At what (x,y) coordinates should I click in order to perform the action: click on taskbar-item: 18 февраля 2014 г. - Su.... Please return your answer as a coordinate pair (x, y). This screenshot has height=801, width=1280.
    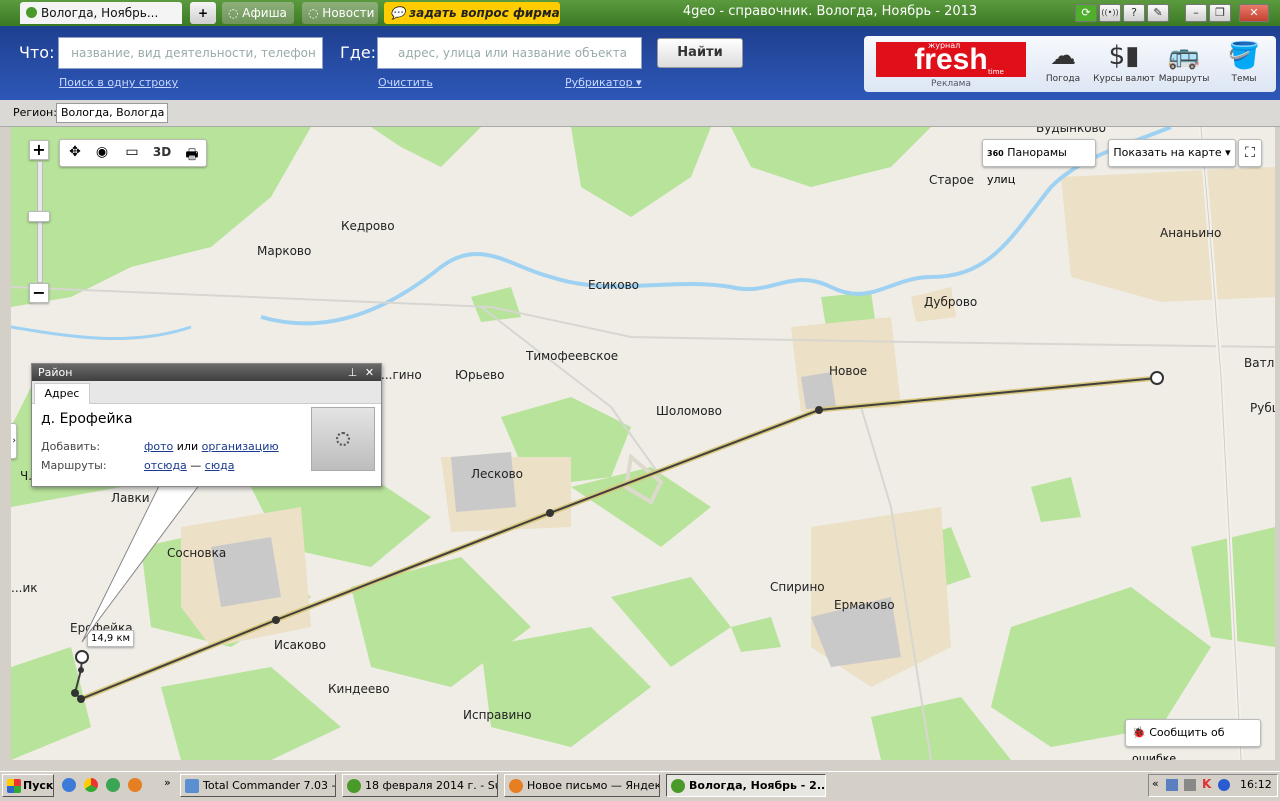
    Looking at the image, I should click on (420, 785).